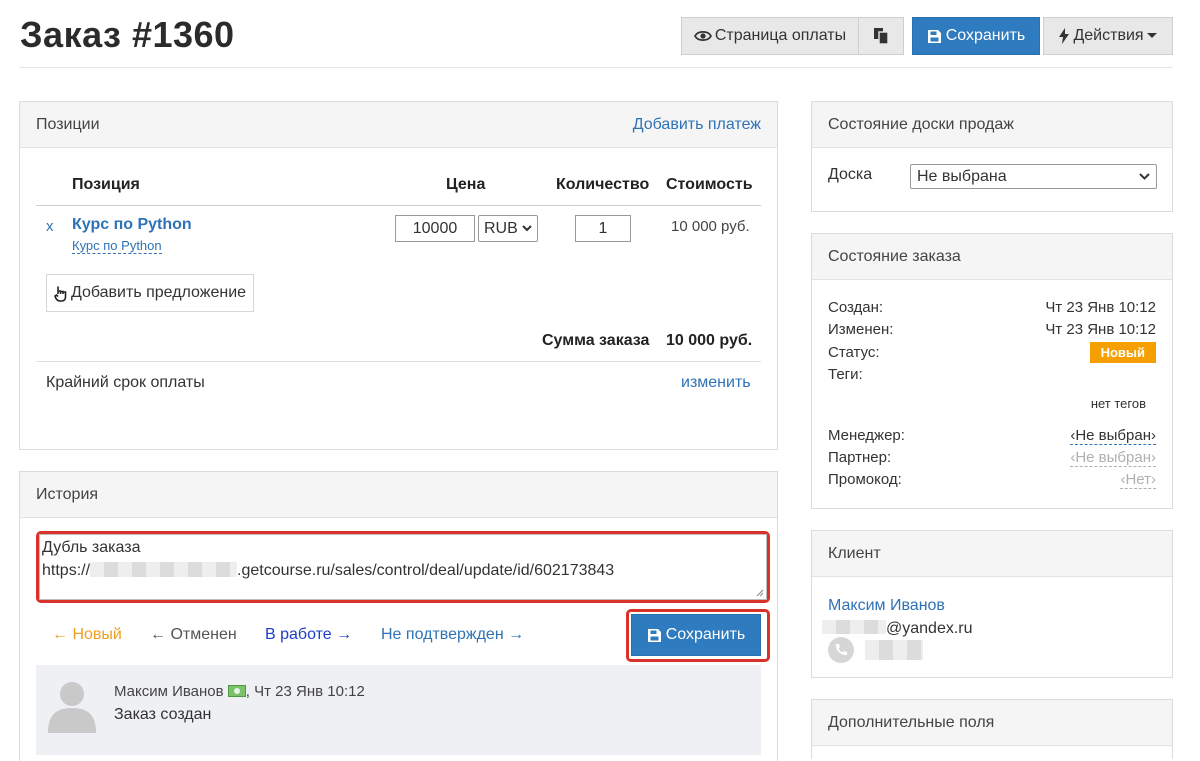 This screenshot has width=1200, height=761. I want to click on item-offer-link: Курс по Python, so click(117, 246).